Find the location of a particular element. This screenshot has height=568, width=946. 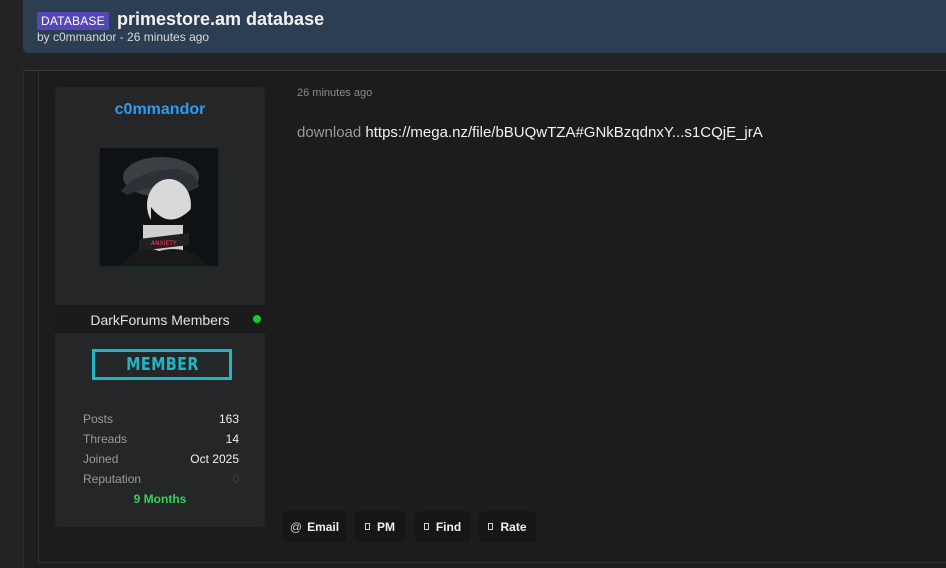

find-label: Find is located at coordinates (448, 526).